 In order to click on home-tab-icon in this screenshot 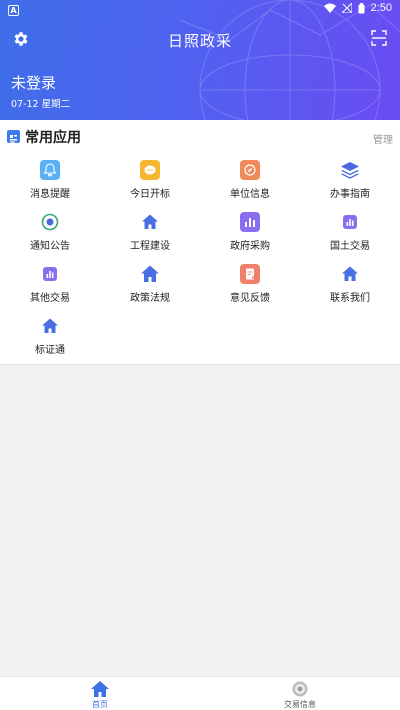, I will do `click(100, 689)`.